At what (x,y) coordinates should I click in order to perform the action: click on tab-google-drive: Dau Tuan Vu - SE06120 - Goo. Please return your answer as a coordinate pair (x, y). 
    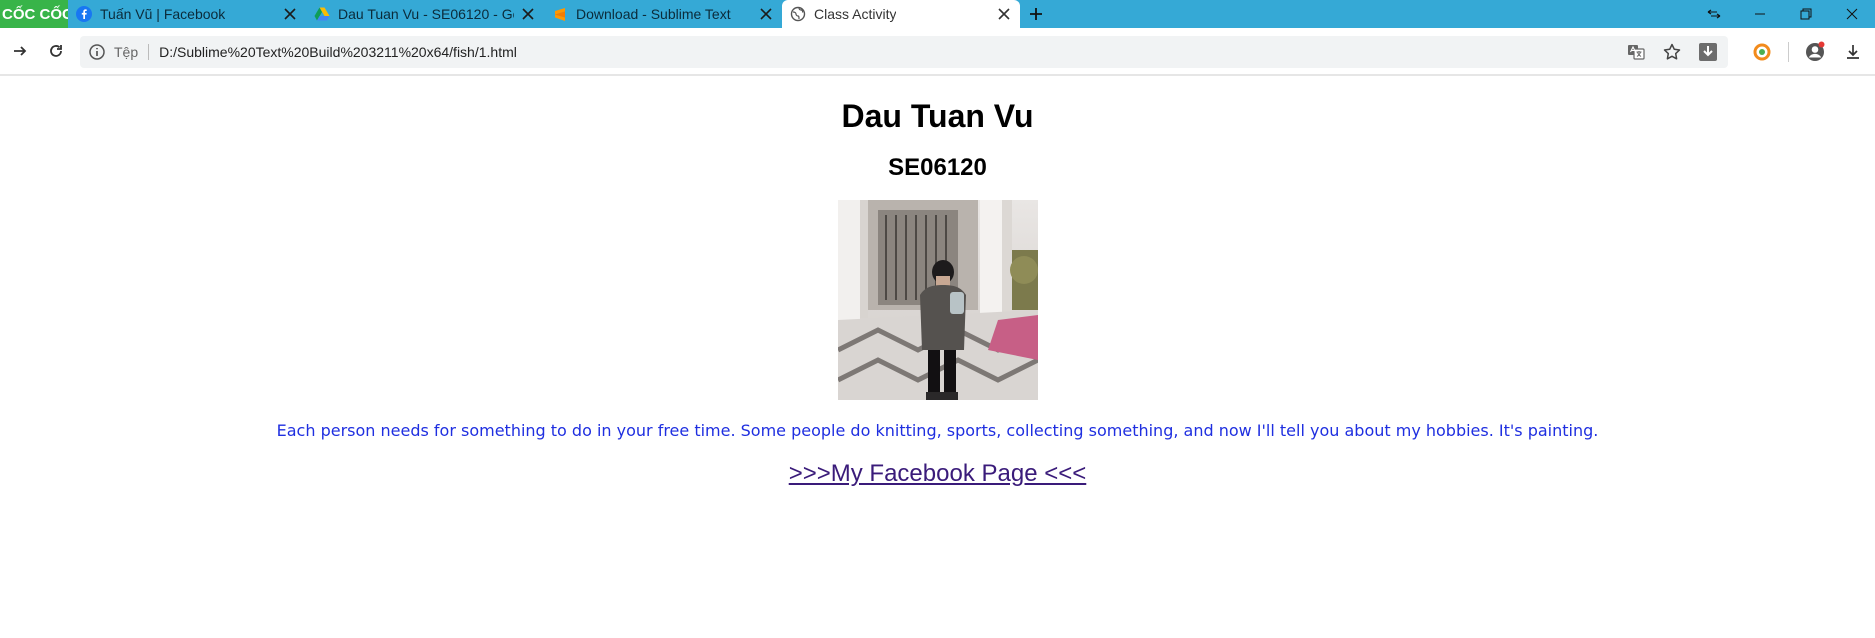
    Looking at the image, I should click on (425, 14).